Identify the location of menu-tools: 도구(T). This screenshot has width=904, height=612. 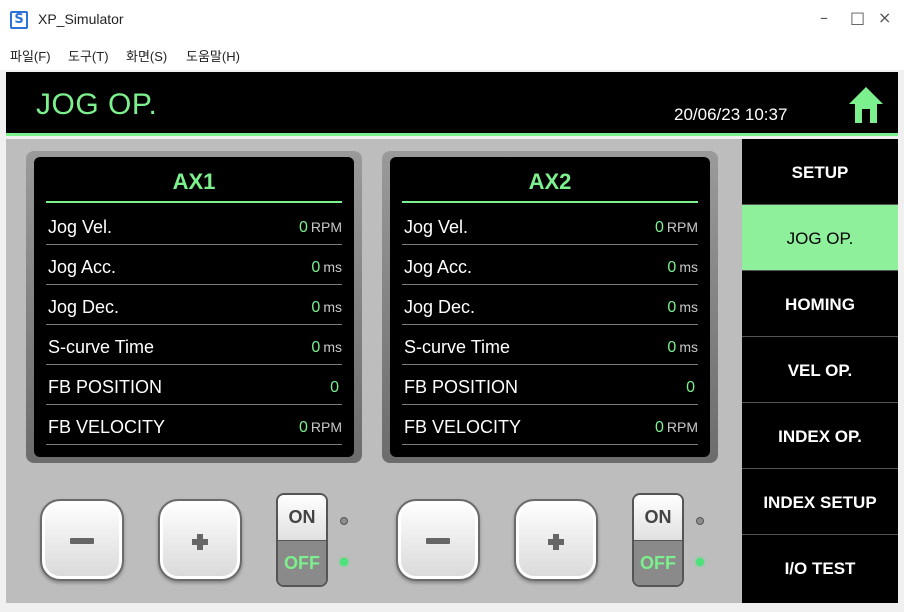
(88, 55).